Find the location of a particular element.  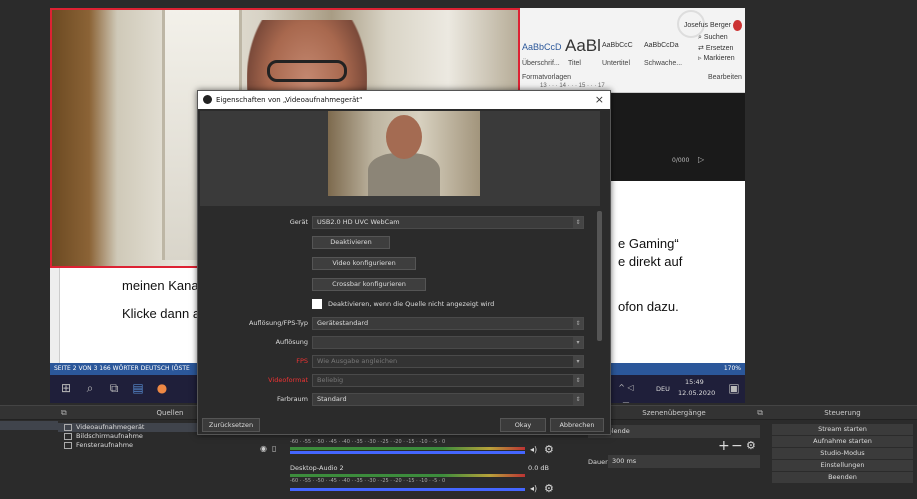

deactivate-hidden-checkbox is located at coordinates (317, 304).